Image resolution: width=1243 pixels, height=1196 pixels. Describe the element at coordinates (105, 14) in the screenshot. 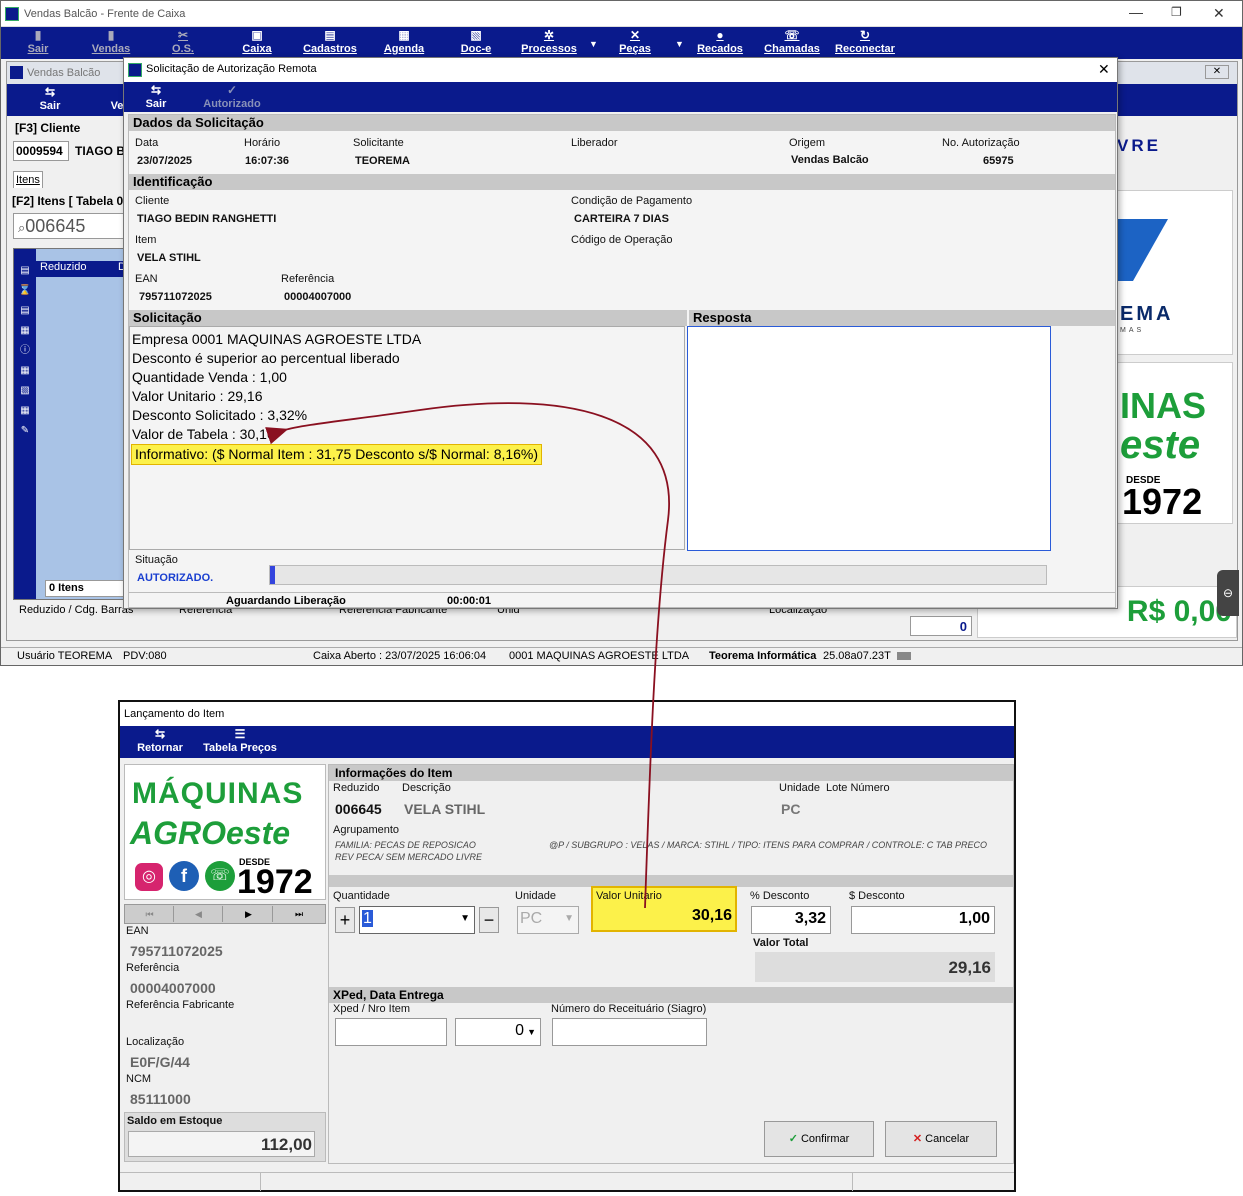

I see `main-title: Vendas Balcão - Frente de Caixa` at that location.